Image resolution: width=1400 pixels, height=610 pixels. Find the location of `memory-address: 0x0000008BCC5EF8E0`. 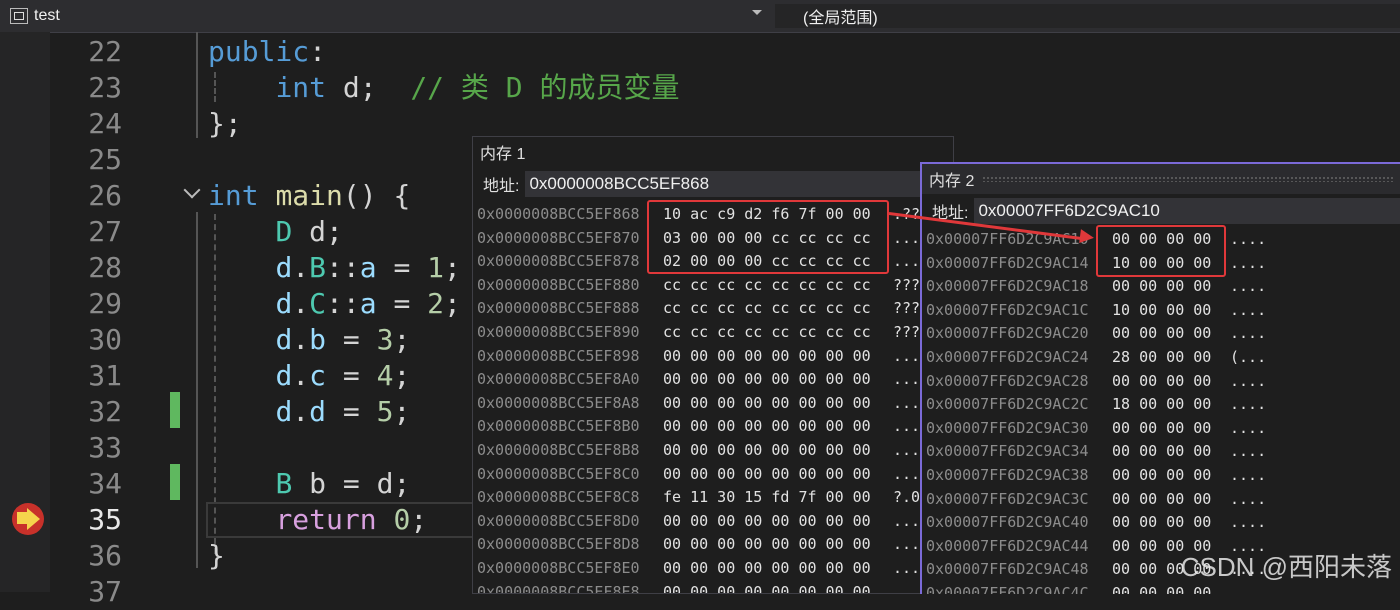

memory-address: 0x0000008BCC5EF8E0 is located at coordinates (558, 568).